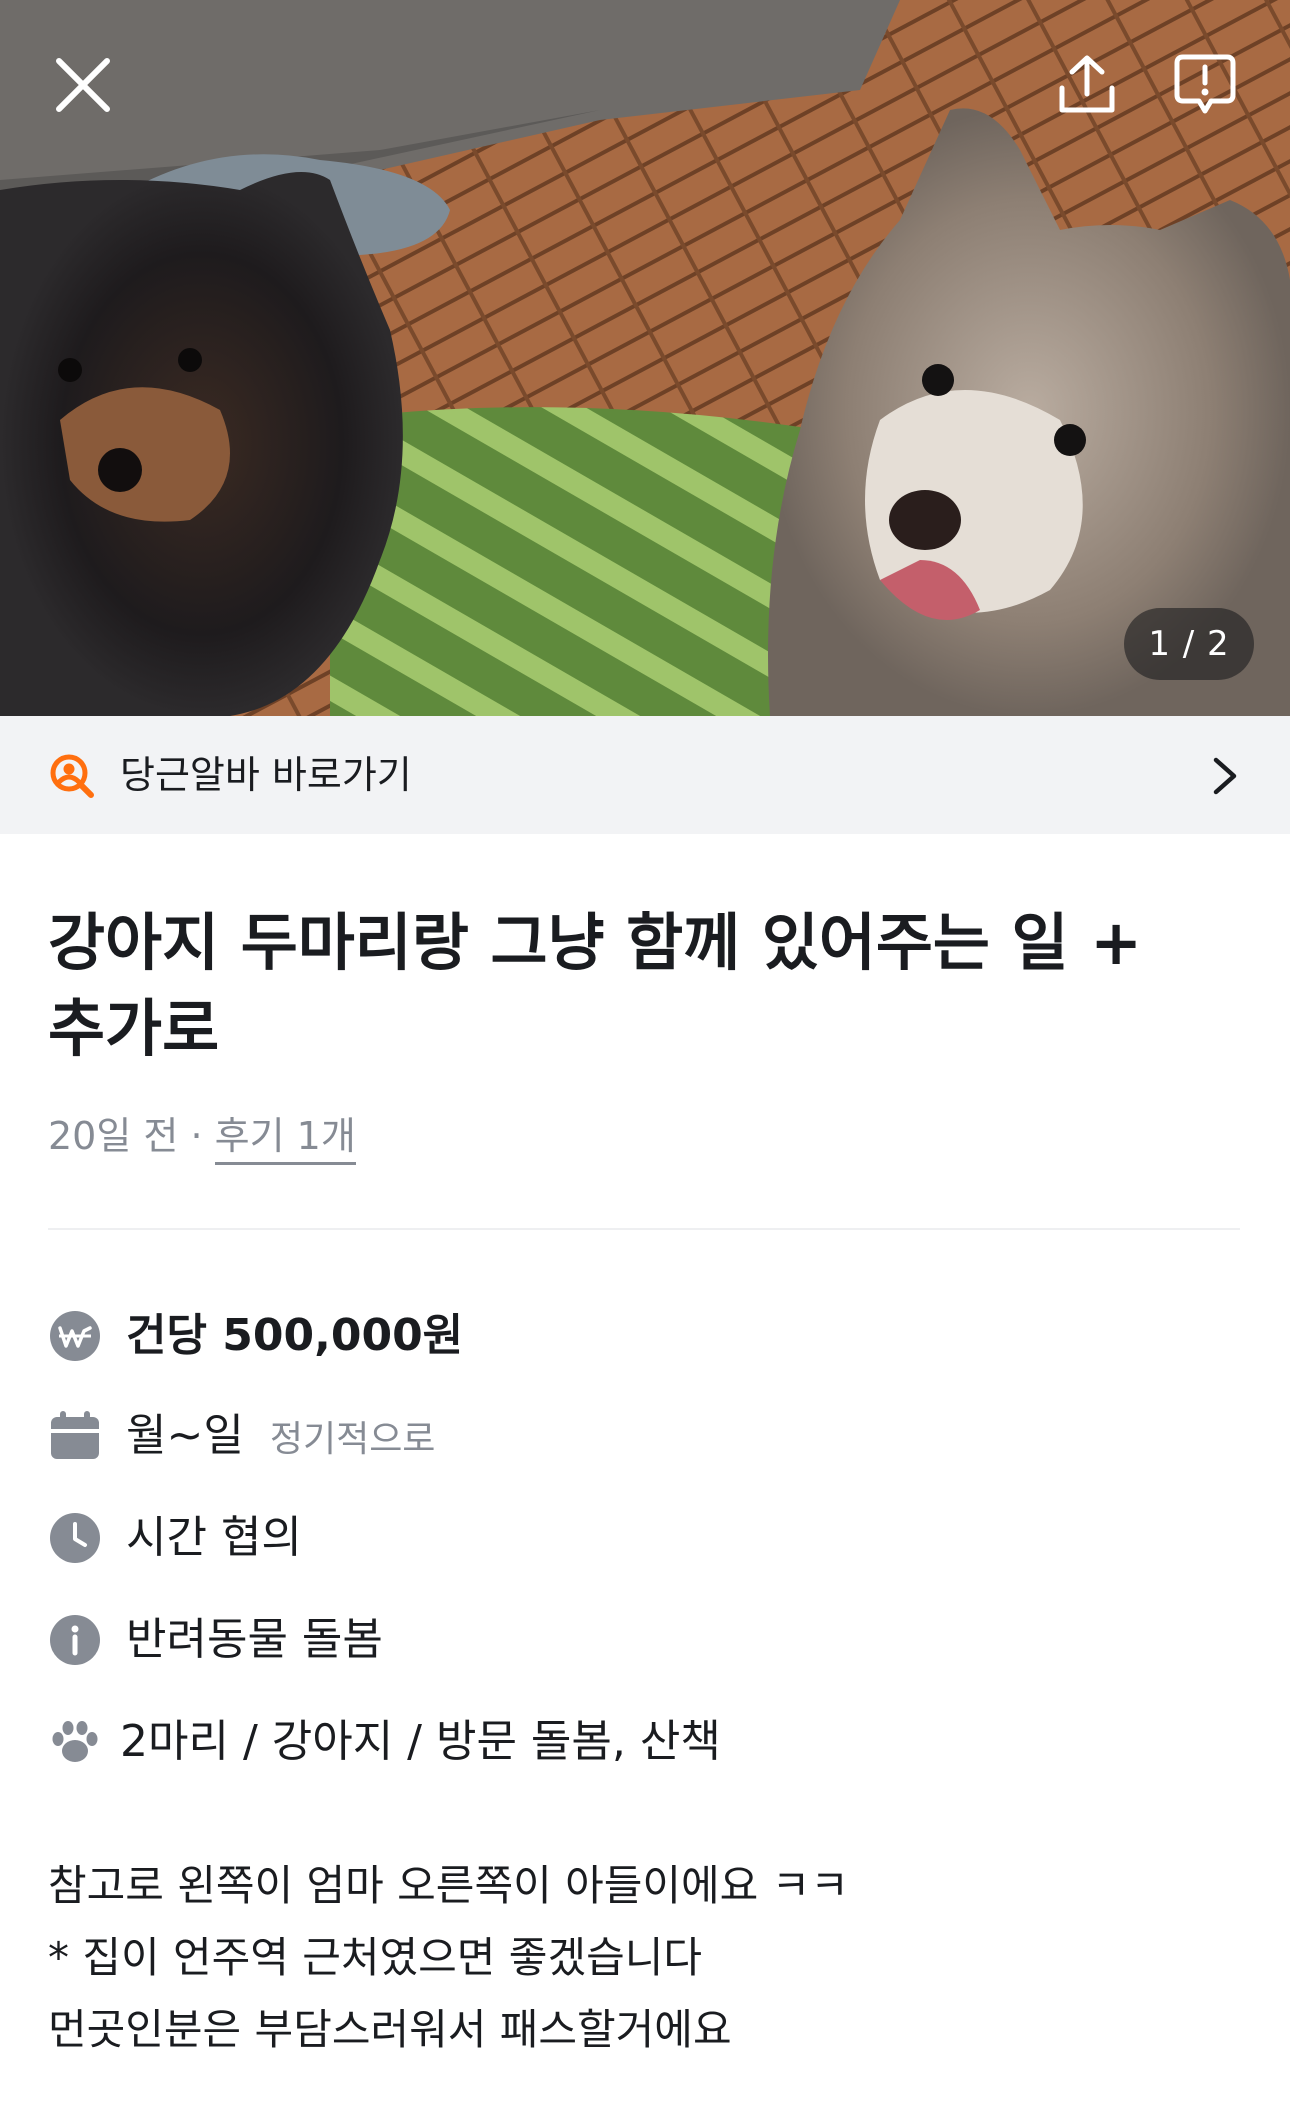 Image resolution: width=1290 pixels, height=2112 pixels. Describe the element at coordinates (644, 1229) in the screenshot. I see `divider` at that location.